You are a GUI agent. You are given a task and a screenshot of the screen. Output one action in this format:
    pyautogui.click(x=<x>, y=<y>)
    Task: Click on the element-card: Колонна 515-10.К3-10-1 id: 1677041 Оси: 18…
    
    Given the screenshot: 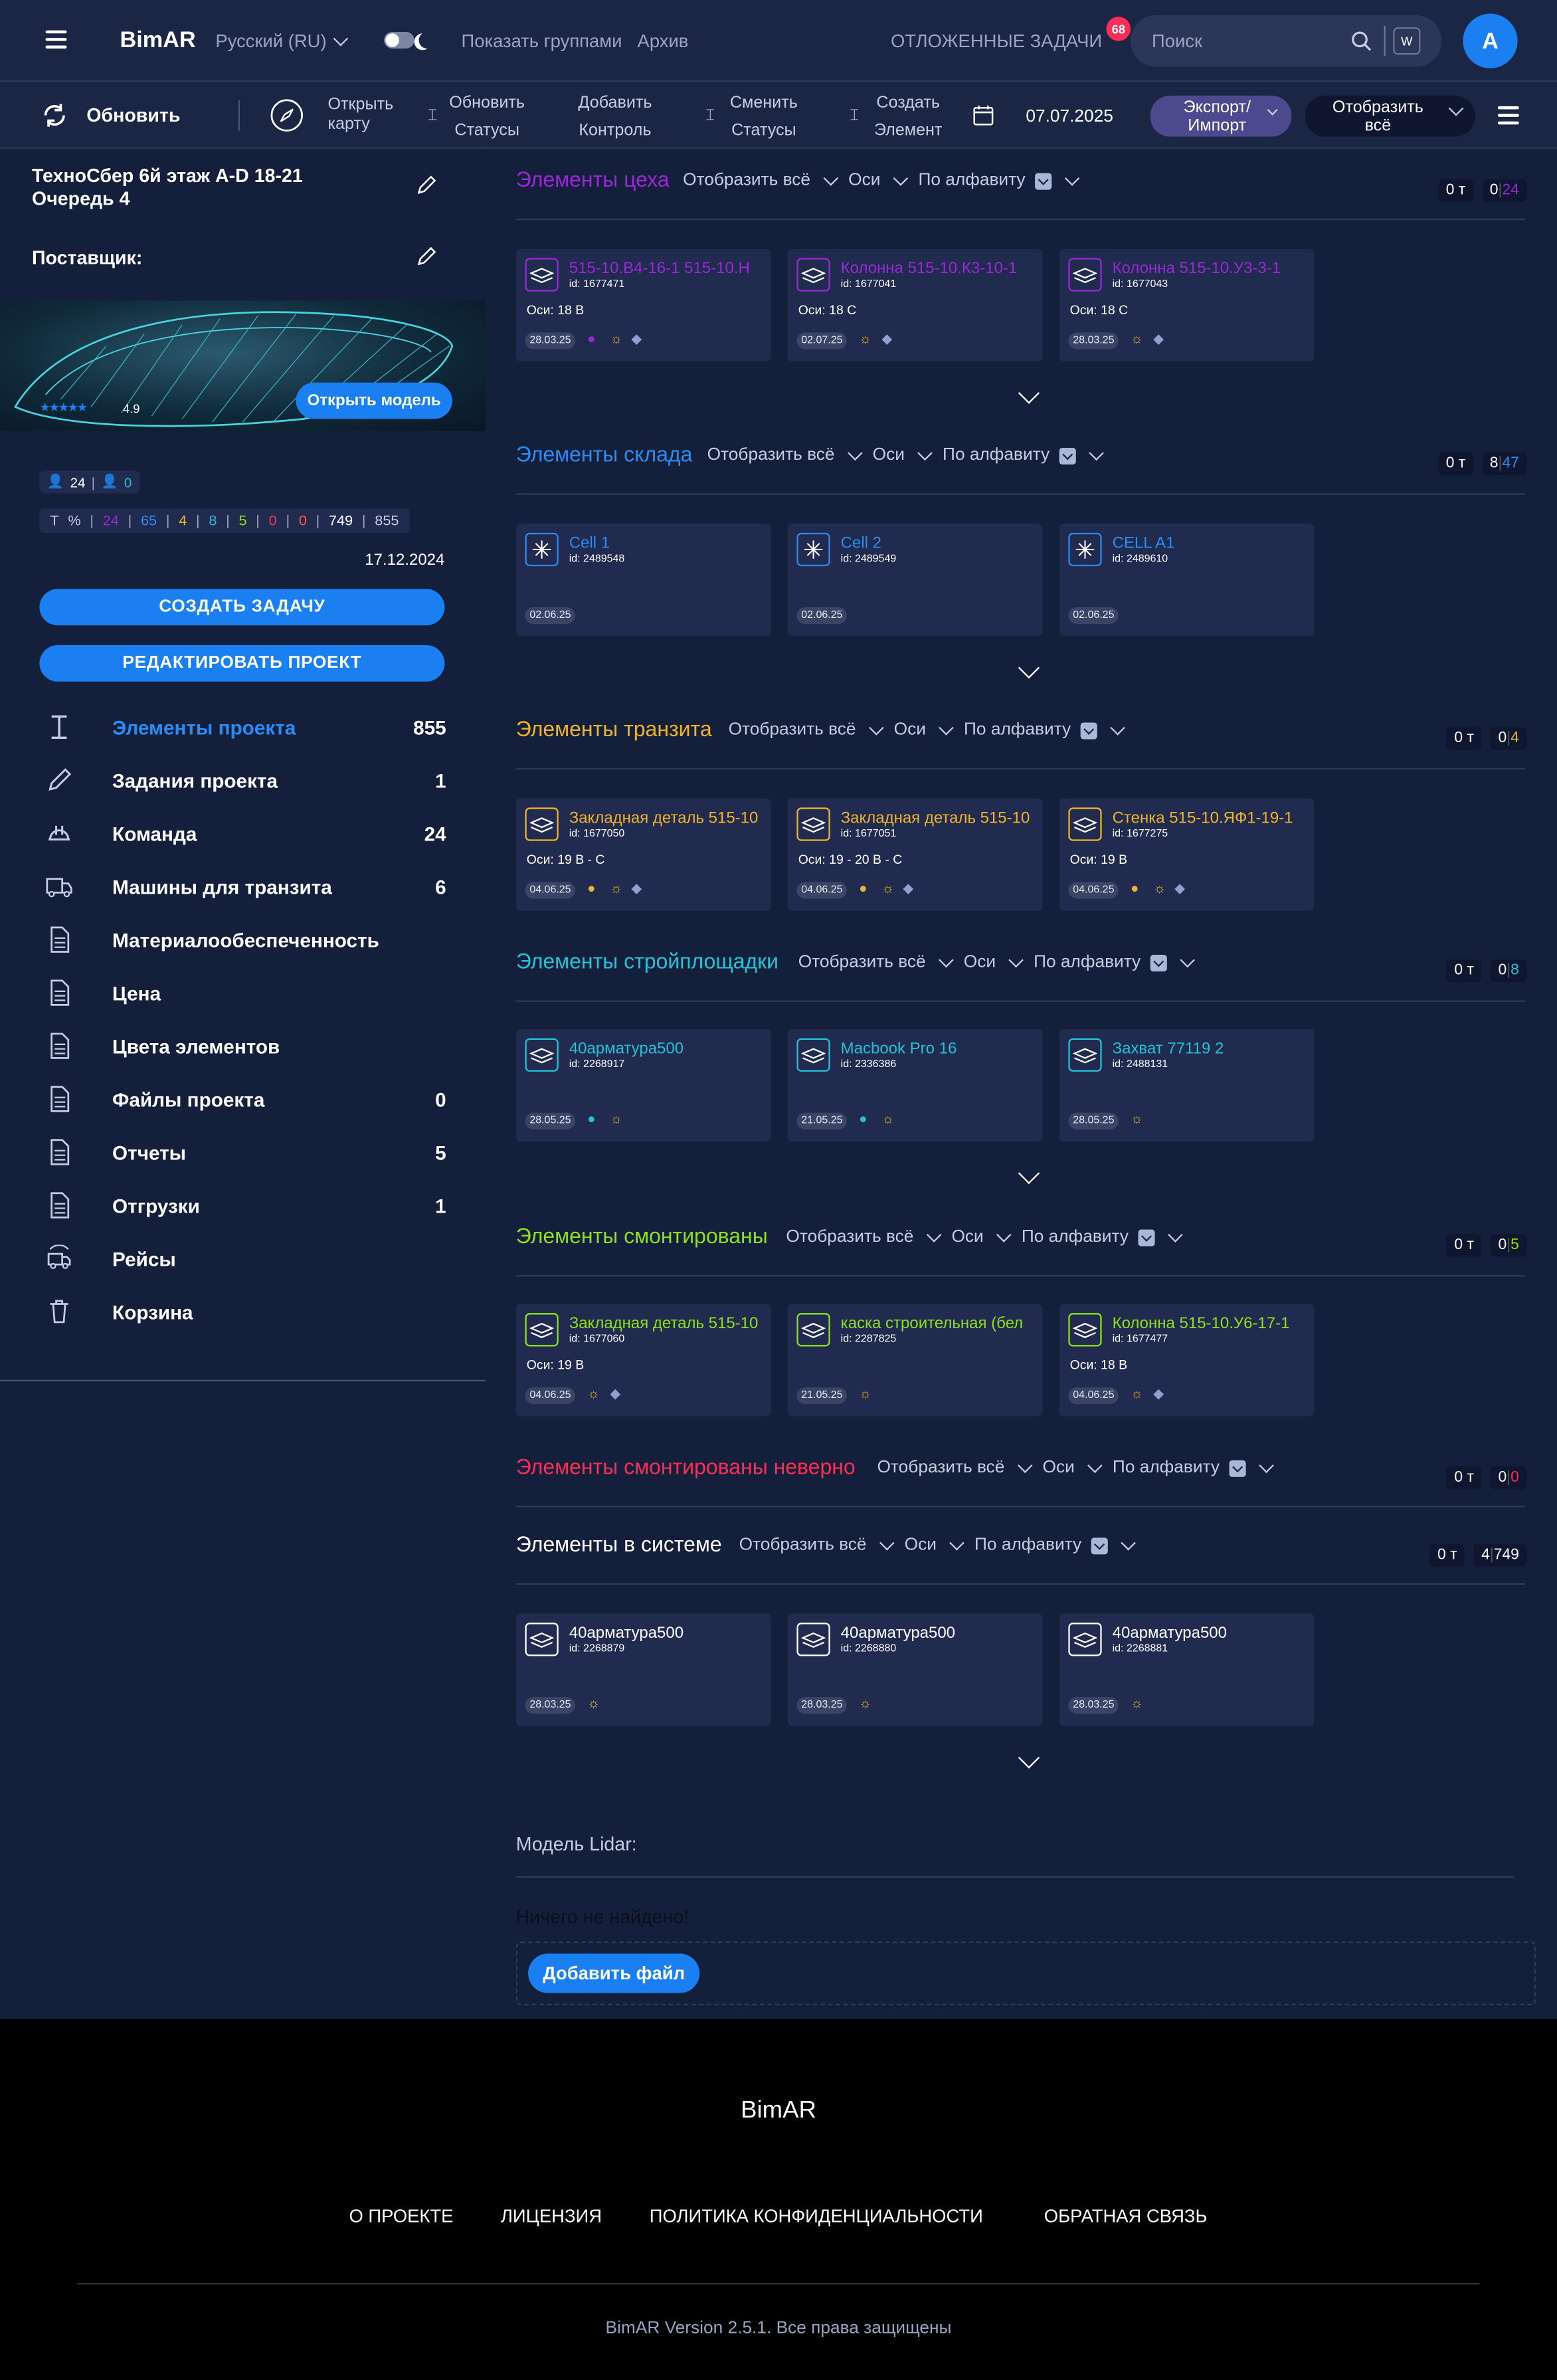 What is the action you would take?
    pyautogui.click(x=915, y=304)
    